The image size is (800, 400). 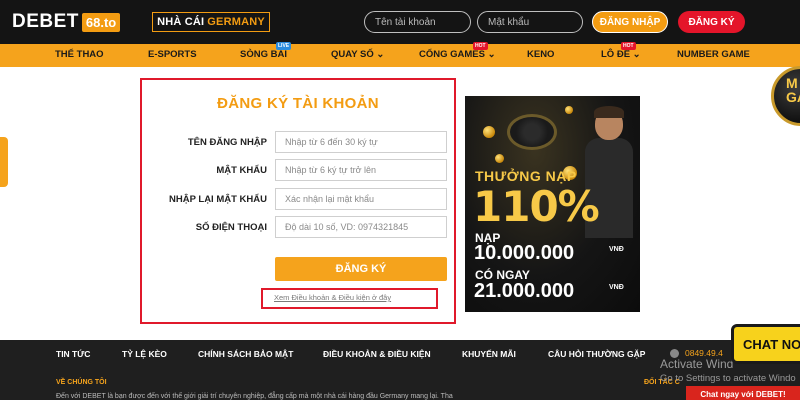 I want to click on banner-amount-2: 21.000.000, so click(x=524, y=291).